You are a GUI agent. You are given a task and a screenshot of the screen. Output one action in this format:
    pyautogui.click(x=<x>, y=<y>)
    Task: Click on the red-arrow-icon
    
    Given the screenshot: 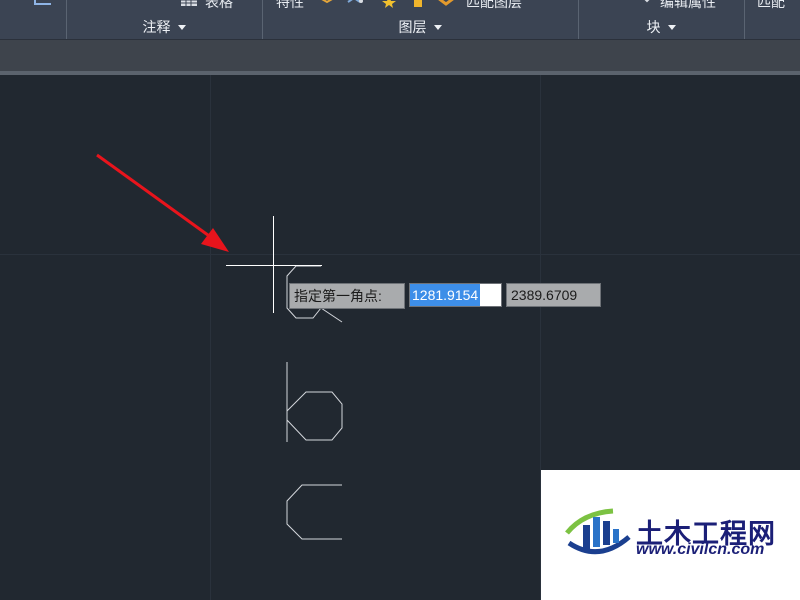 What is the action you would take?
    pyautogui.click(x=162, y=202)
    